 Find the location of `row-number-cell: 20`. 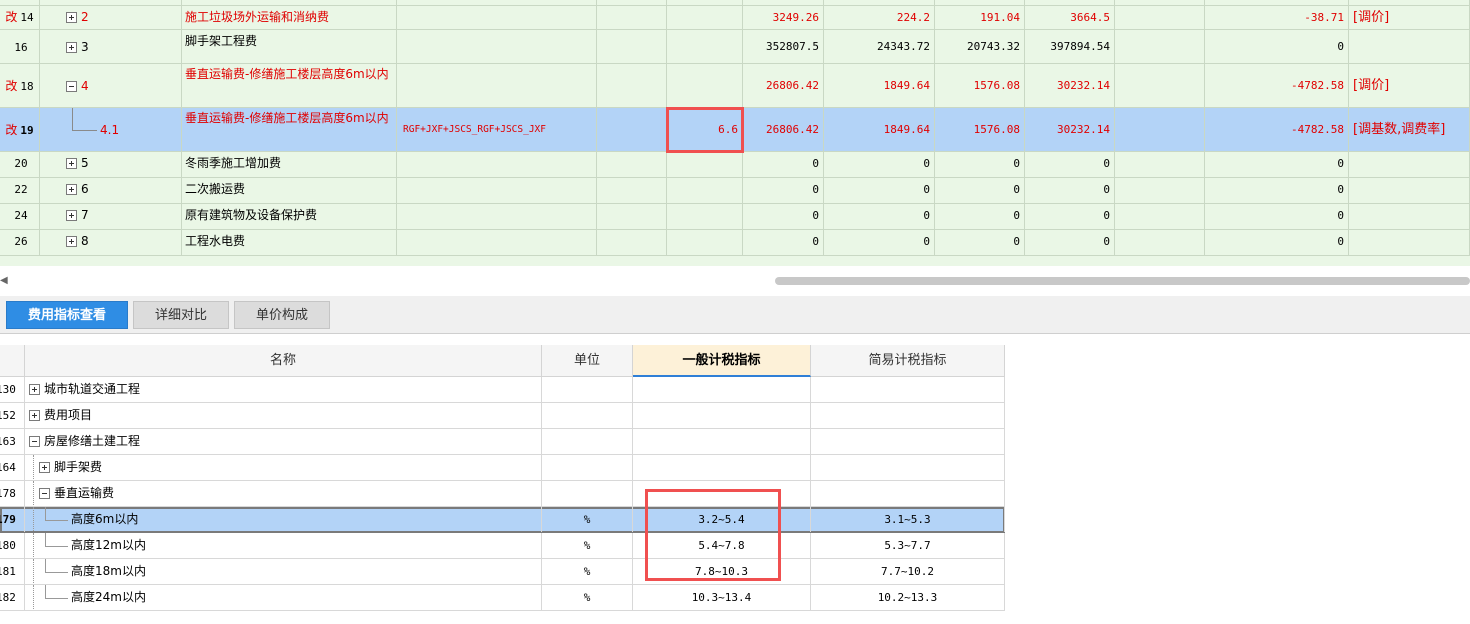

row-number-cell: 20 is located at coordinates (20, 164).